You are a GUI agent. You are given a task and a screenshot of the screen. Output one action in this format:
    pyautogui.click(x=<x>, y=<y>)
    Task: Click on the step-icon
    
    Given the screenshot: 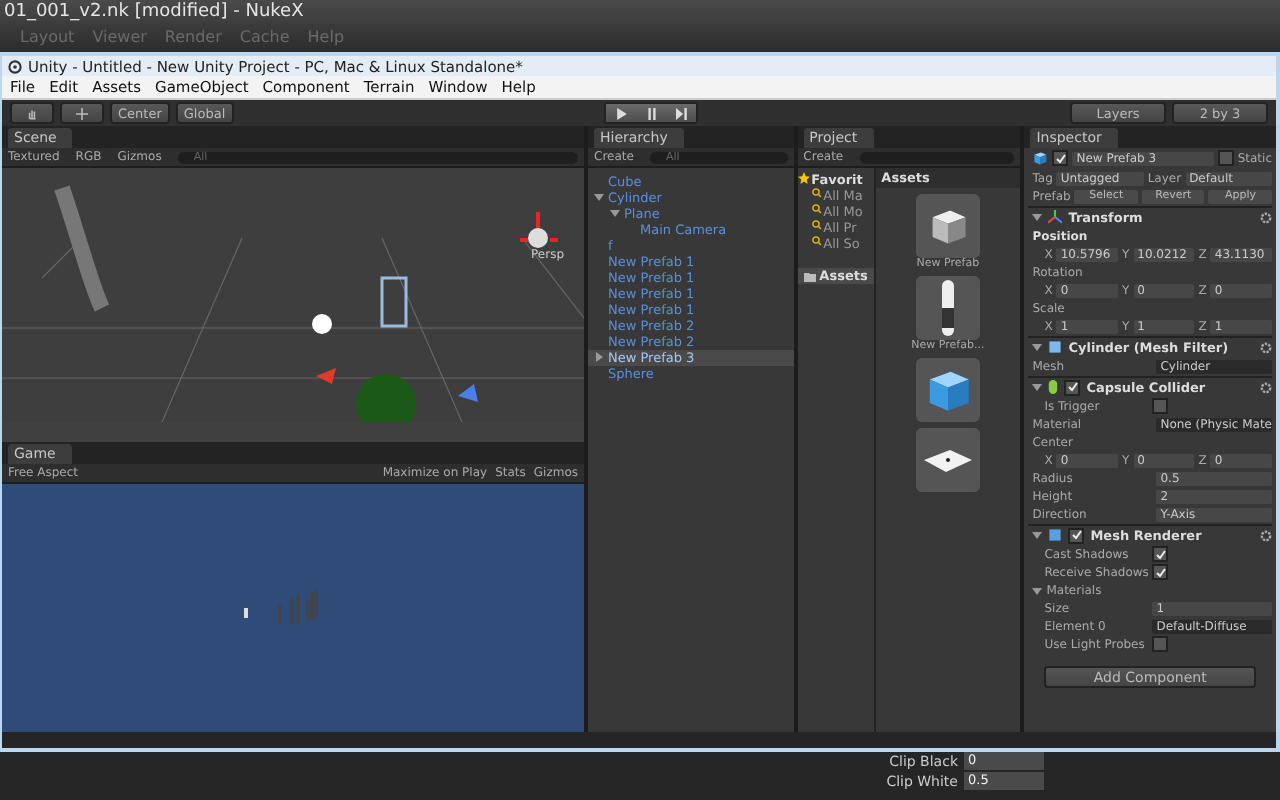 What is the action you would take?
    pyautogui.click(x=681, y=113)
    